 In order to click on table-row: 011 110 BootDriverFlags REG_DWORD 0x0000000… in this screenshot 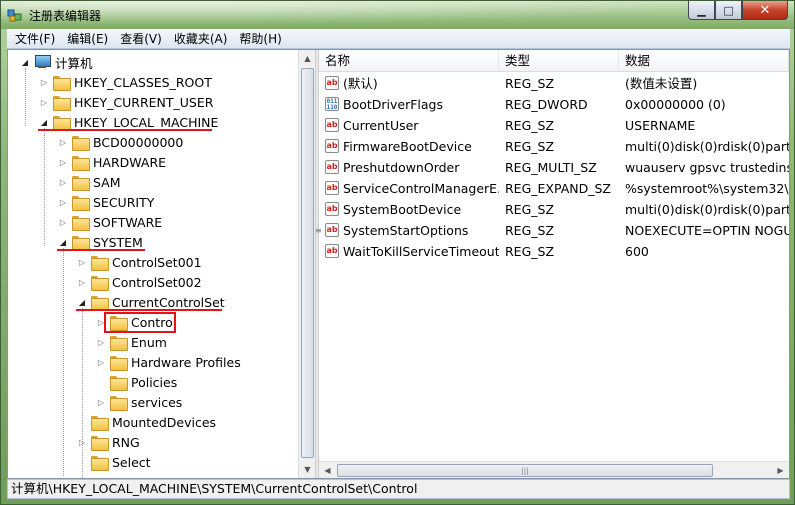, I will do `click(554, 104)`.